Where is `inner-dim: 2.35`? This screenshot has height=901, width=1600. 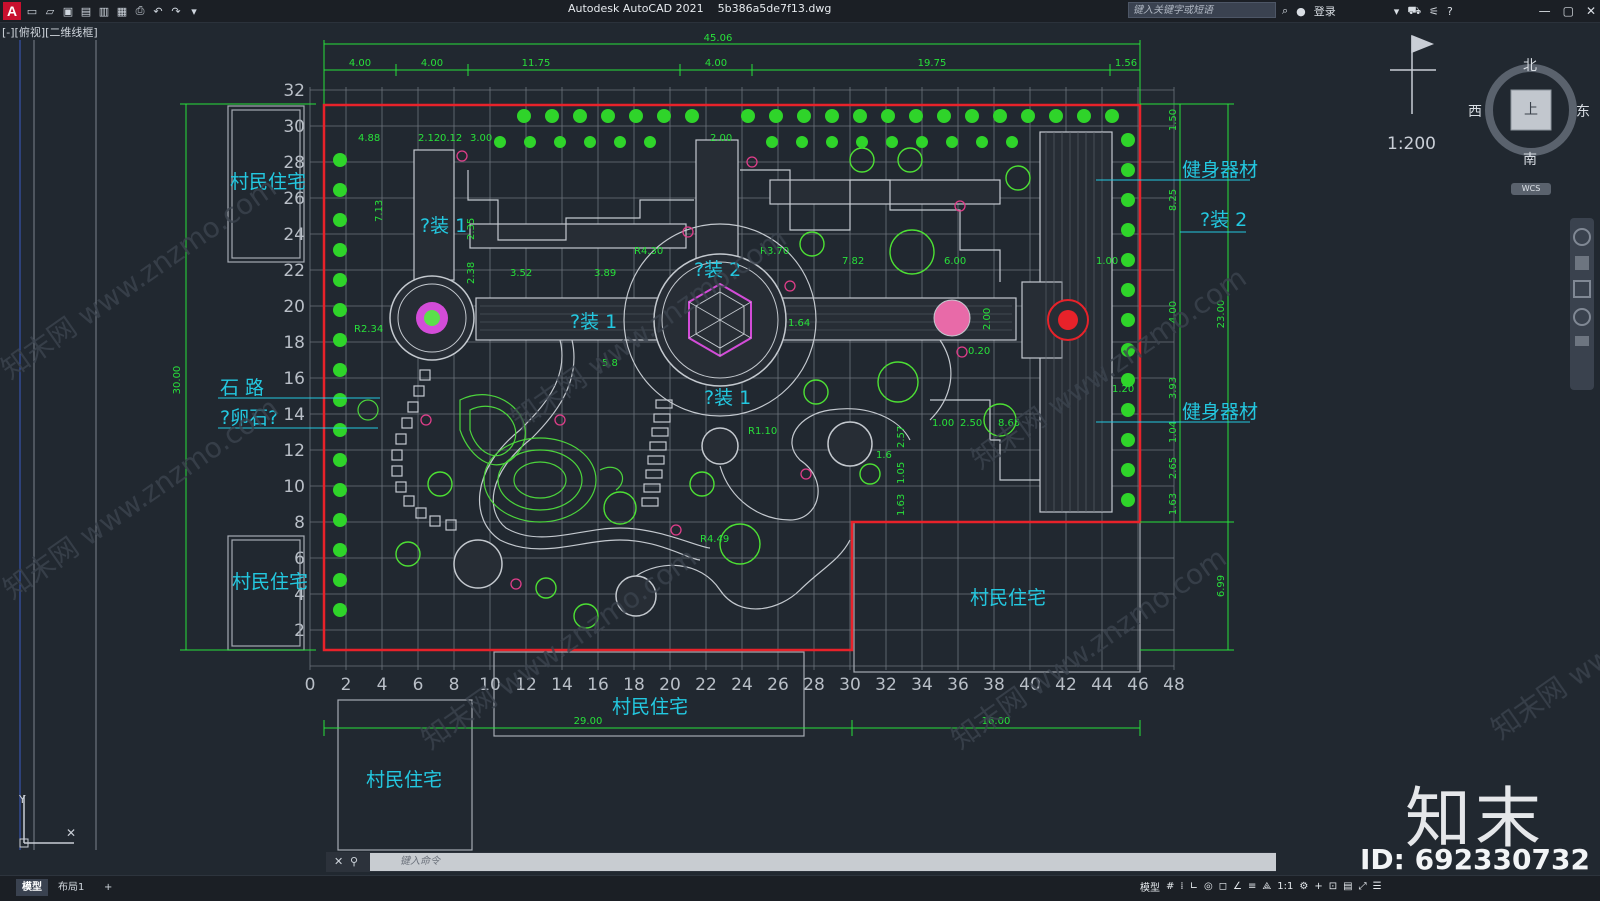 inner-dim: 2.35 is located at coordinates (471, 229).